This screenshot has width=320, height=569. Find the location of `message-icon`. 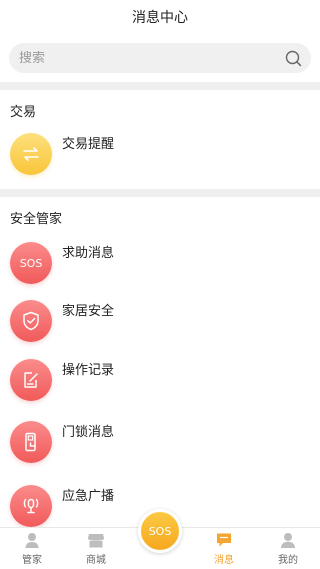

message-icon is located at coordinates (224, 540).